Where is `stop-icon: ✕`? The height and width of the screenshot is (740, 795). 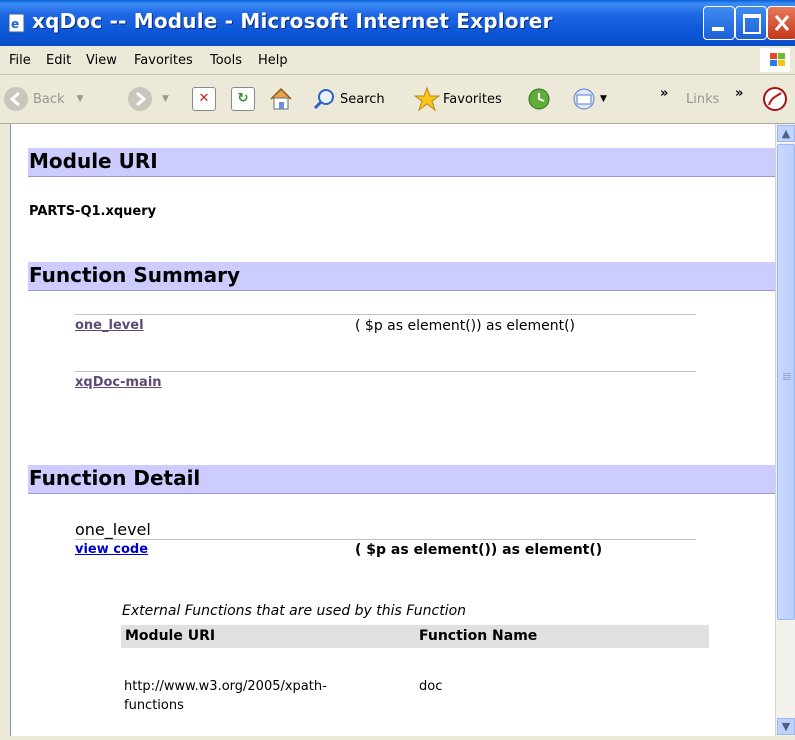
stop-icon: ✕ is located at coordinates (204, 99).